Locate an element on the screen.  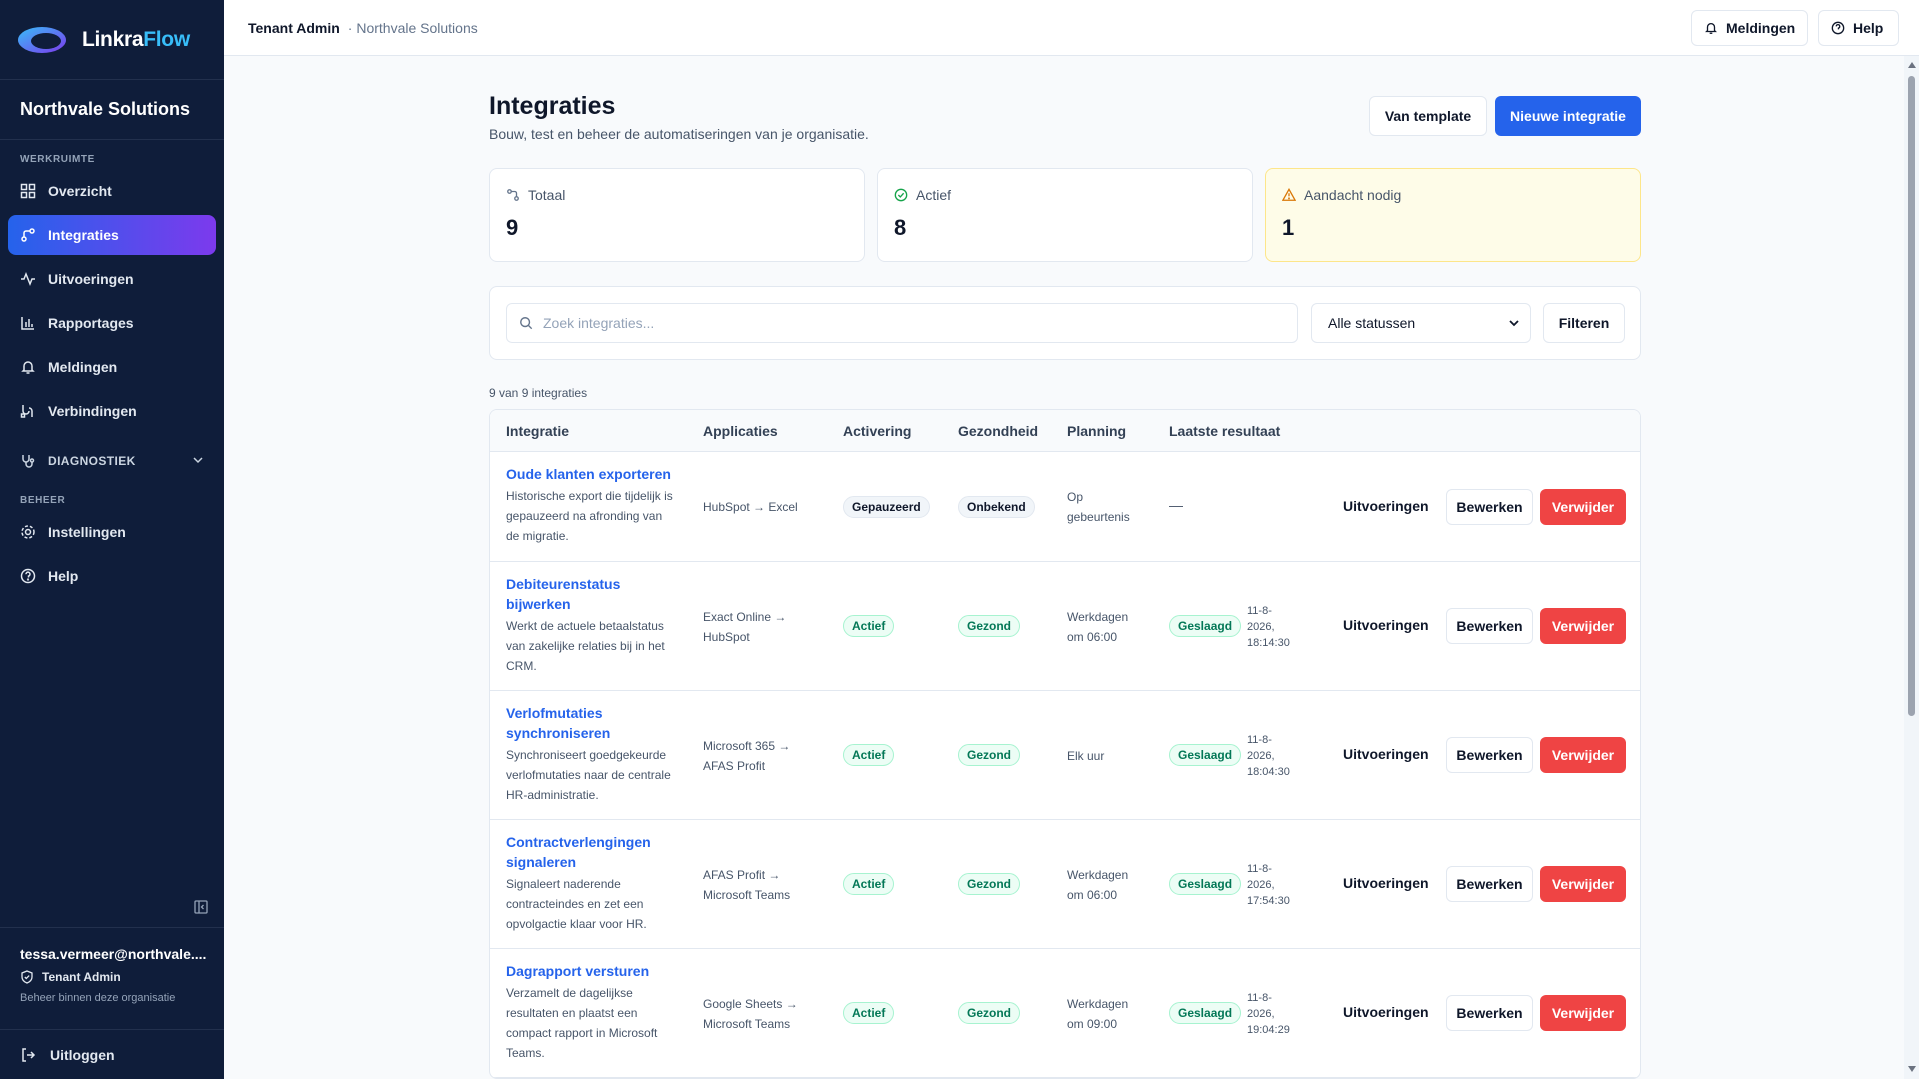
sidebar-item-label: Integraties is located at coordinates (83, 235).